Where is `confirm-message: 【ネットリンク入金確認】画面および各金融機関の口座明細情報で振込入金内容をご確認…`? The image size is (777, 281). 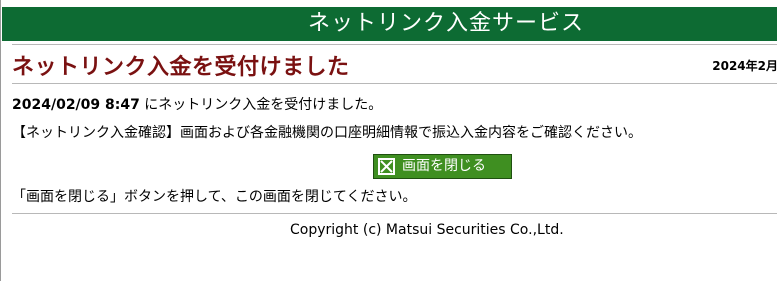 confirm-message: 【ネットリンク入金確認】画面および各金融機関の口座明細情報で振込入金内容をご確認… is located at coordinates (327, 133).